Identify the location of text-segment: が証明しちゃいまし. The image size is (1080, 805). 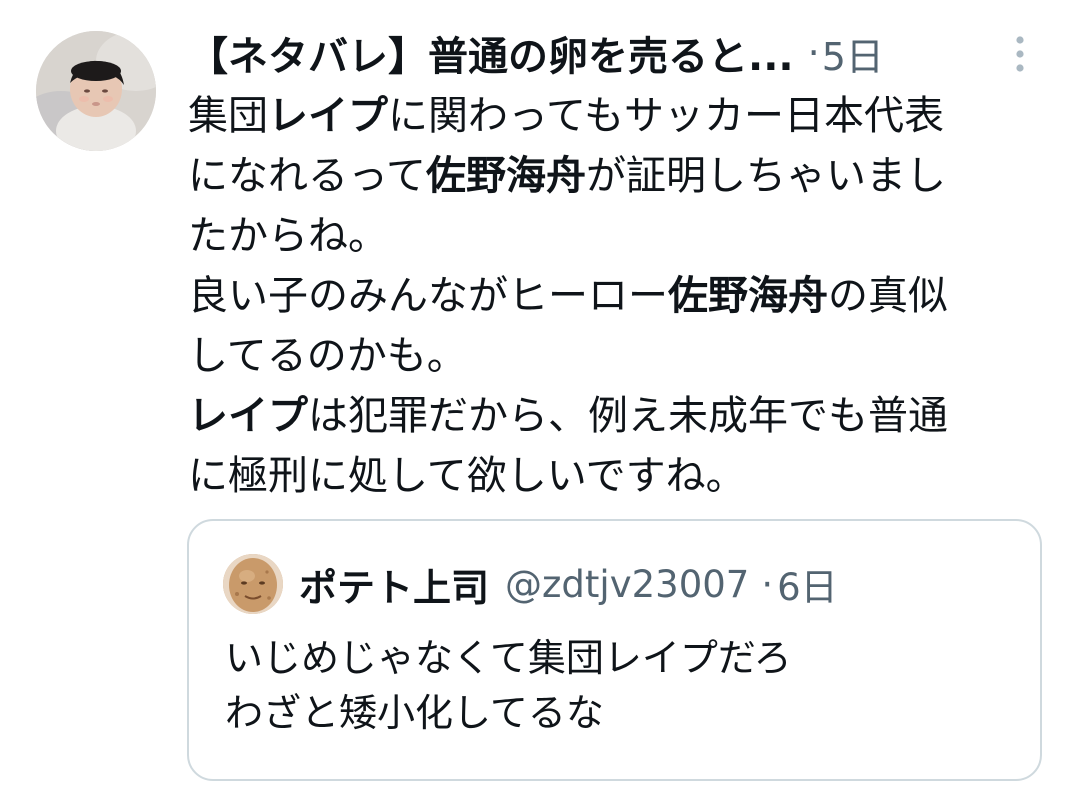
(766, 176).